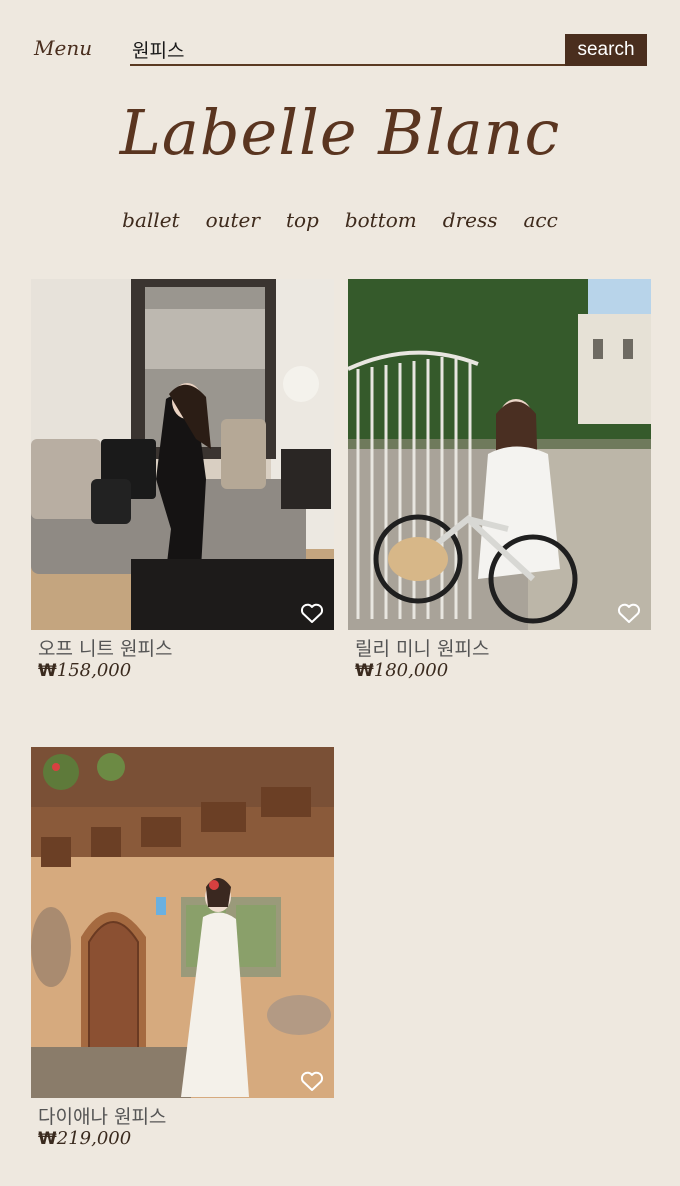  What do you see at coordinates (411, 670) in the screenshot?
I see `price-value: 180,000` at bounding box center [411, 670].